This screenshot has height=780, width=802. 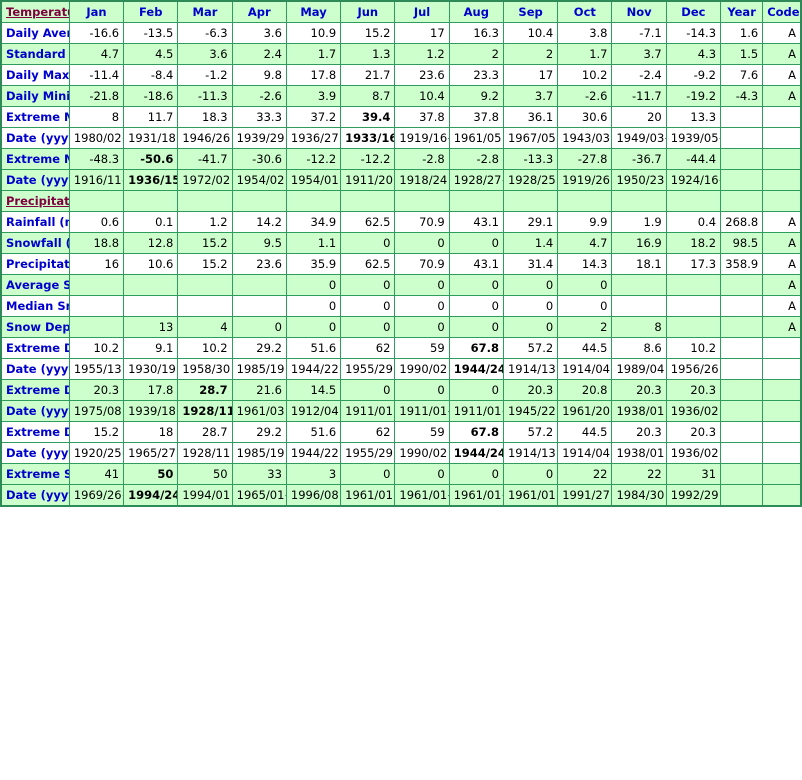 I want to click on cell-snowfall-dec: 18.2, so click(x=693, y=243).